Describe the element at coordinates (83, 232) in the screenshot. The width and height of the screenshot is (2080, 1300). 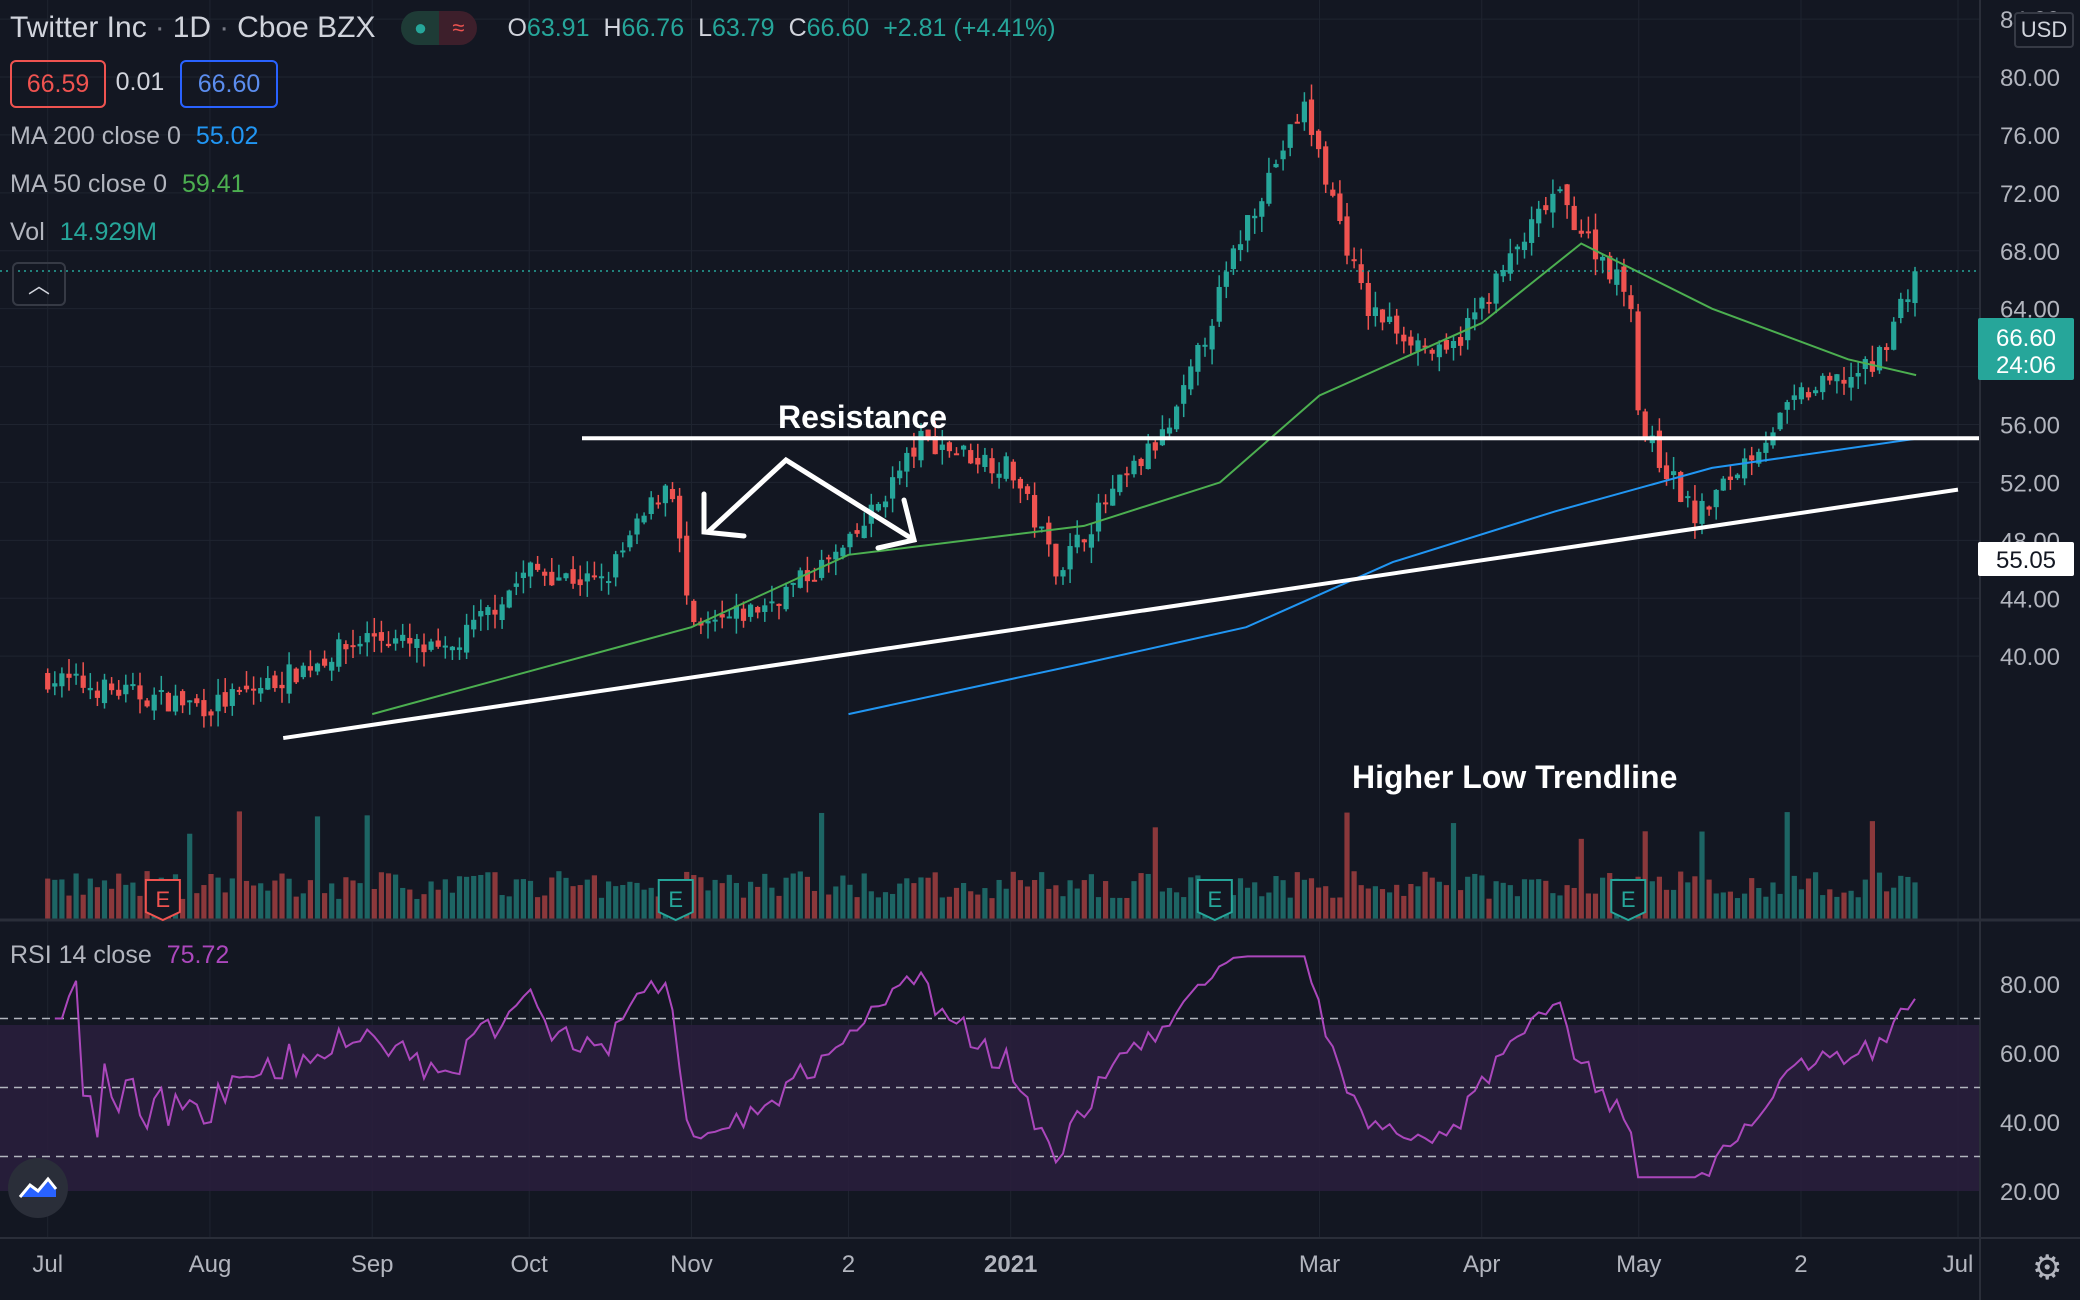
I see `volume-legend: Vol 14.929M` at that location.